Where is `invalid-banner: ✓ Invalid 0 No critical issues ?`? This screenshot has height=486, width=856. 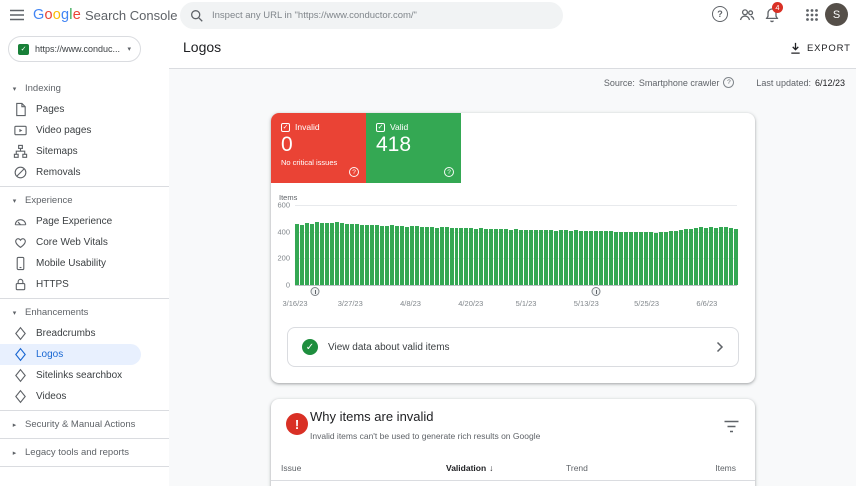
invalid-banner: ✓ Invalid 0 No critical issues ? is located at coordinates (318, 148).